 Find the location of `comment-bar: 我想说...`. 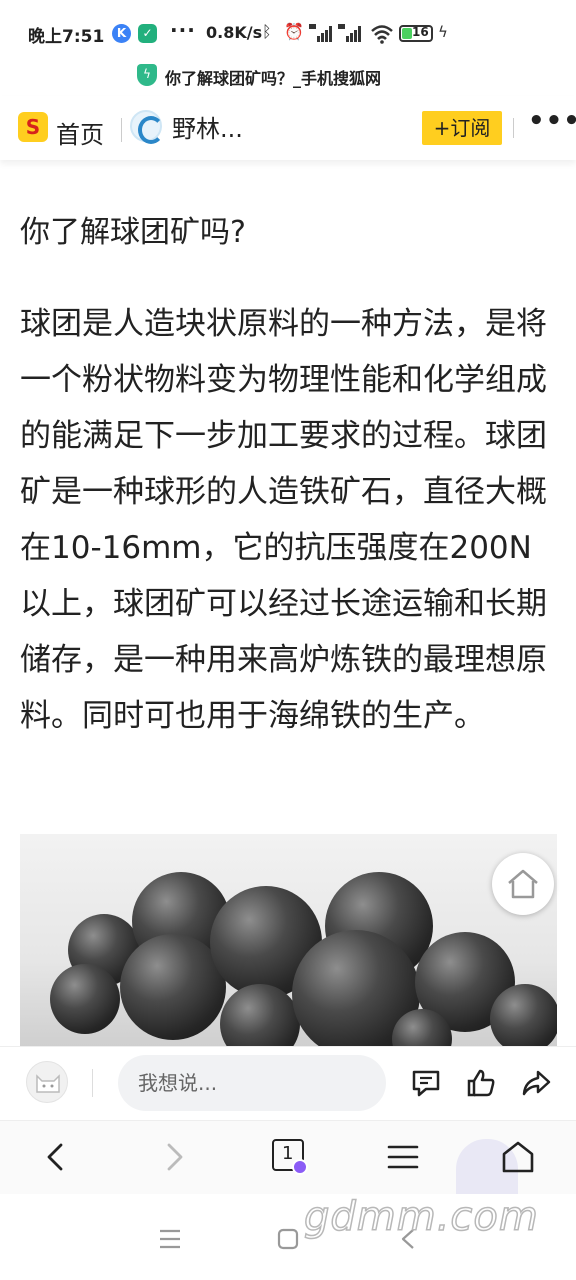

comment-bar: 我想说... is located at coordinates (288, 1083).